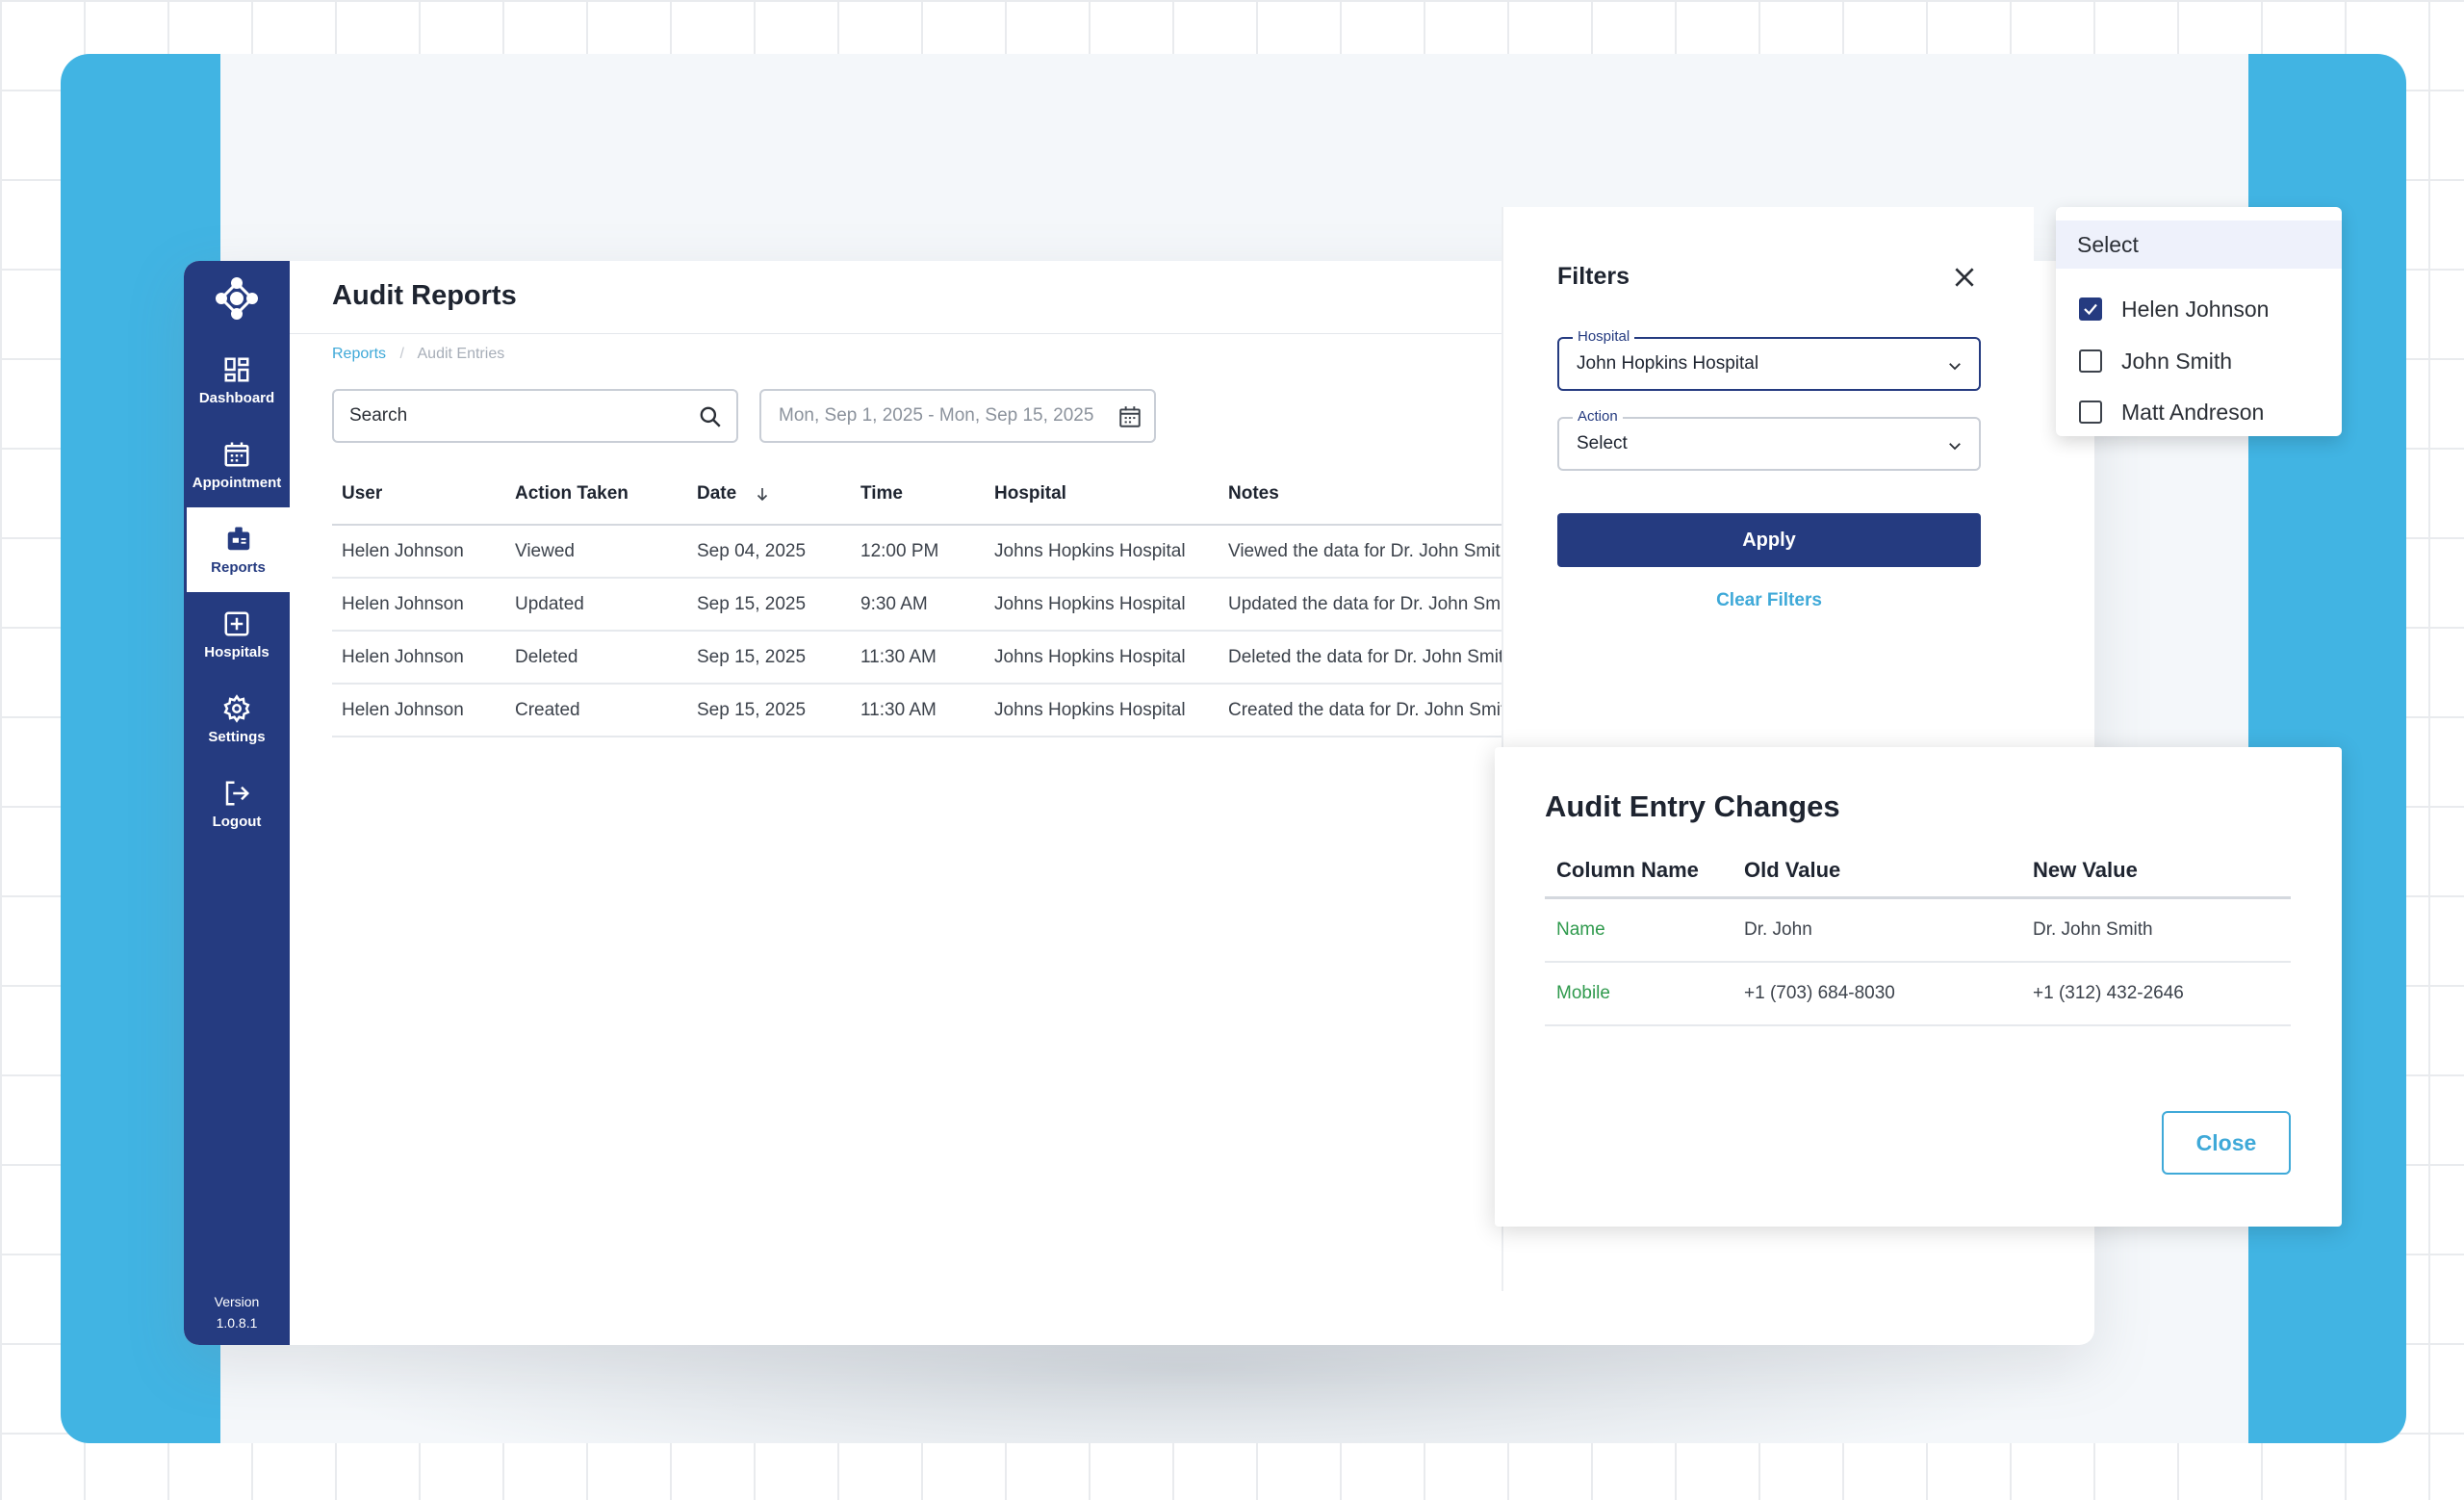 This screenshot has height=1500, width=2464. I want to click on dropdown-header: Select, so click(2199, 244).